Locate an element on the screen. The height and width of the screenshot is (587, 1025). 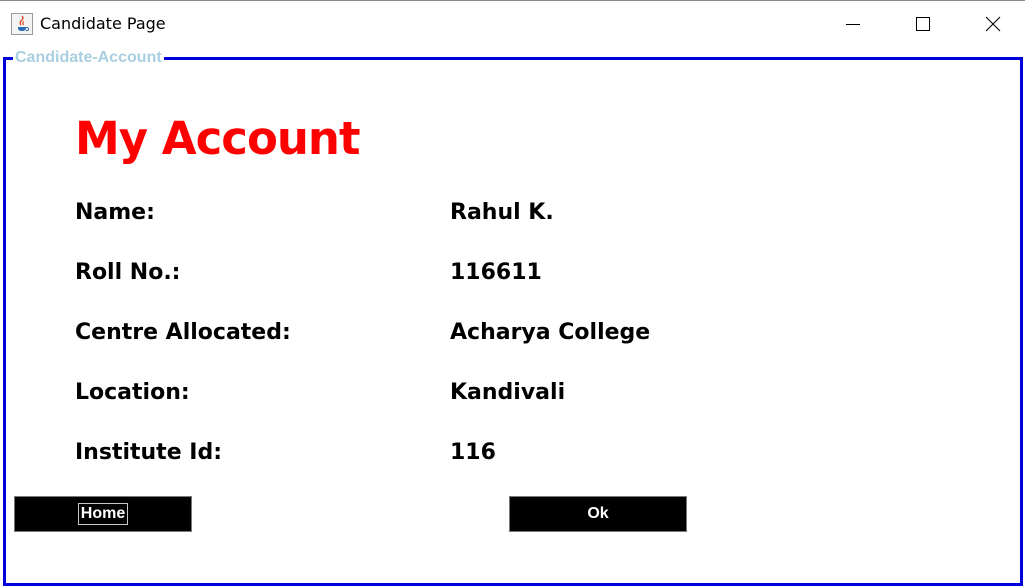
title-bar: Candidate Page is located at coordinates (512, 23).